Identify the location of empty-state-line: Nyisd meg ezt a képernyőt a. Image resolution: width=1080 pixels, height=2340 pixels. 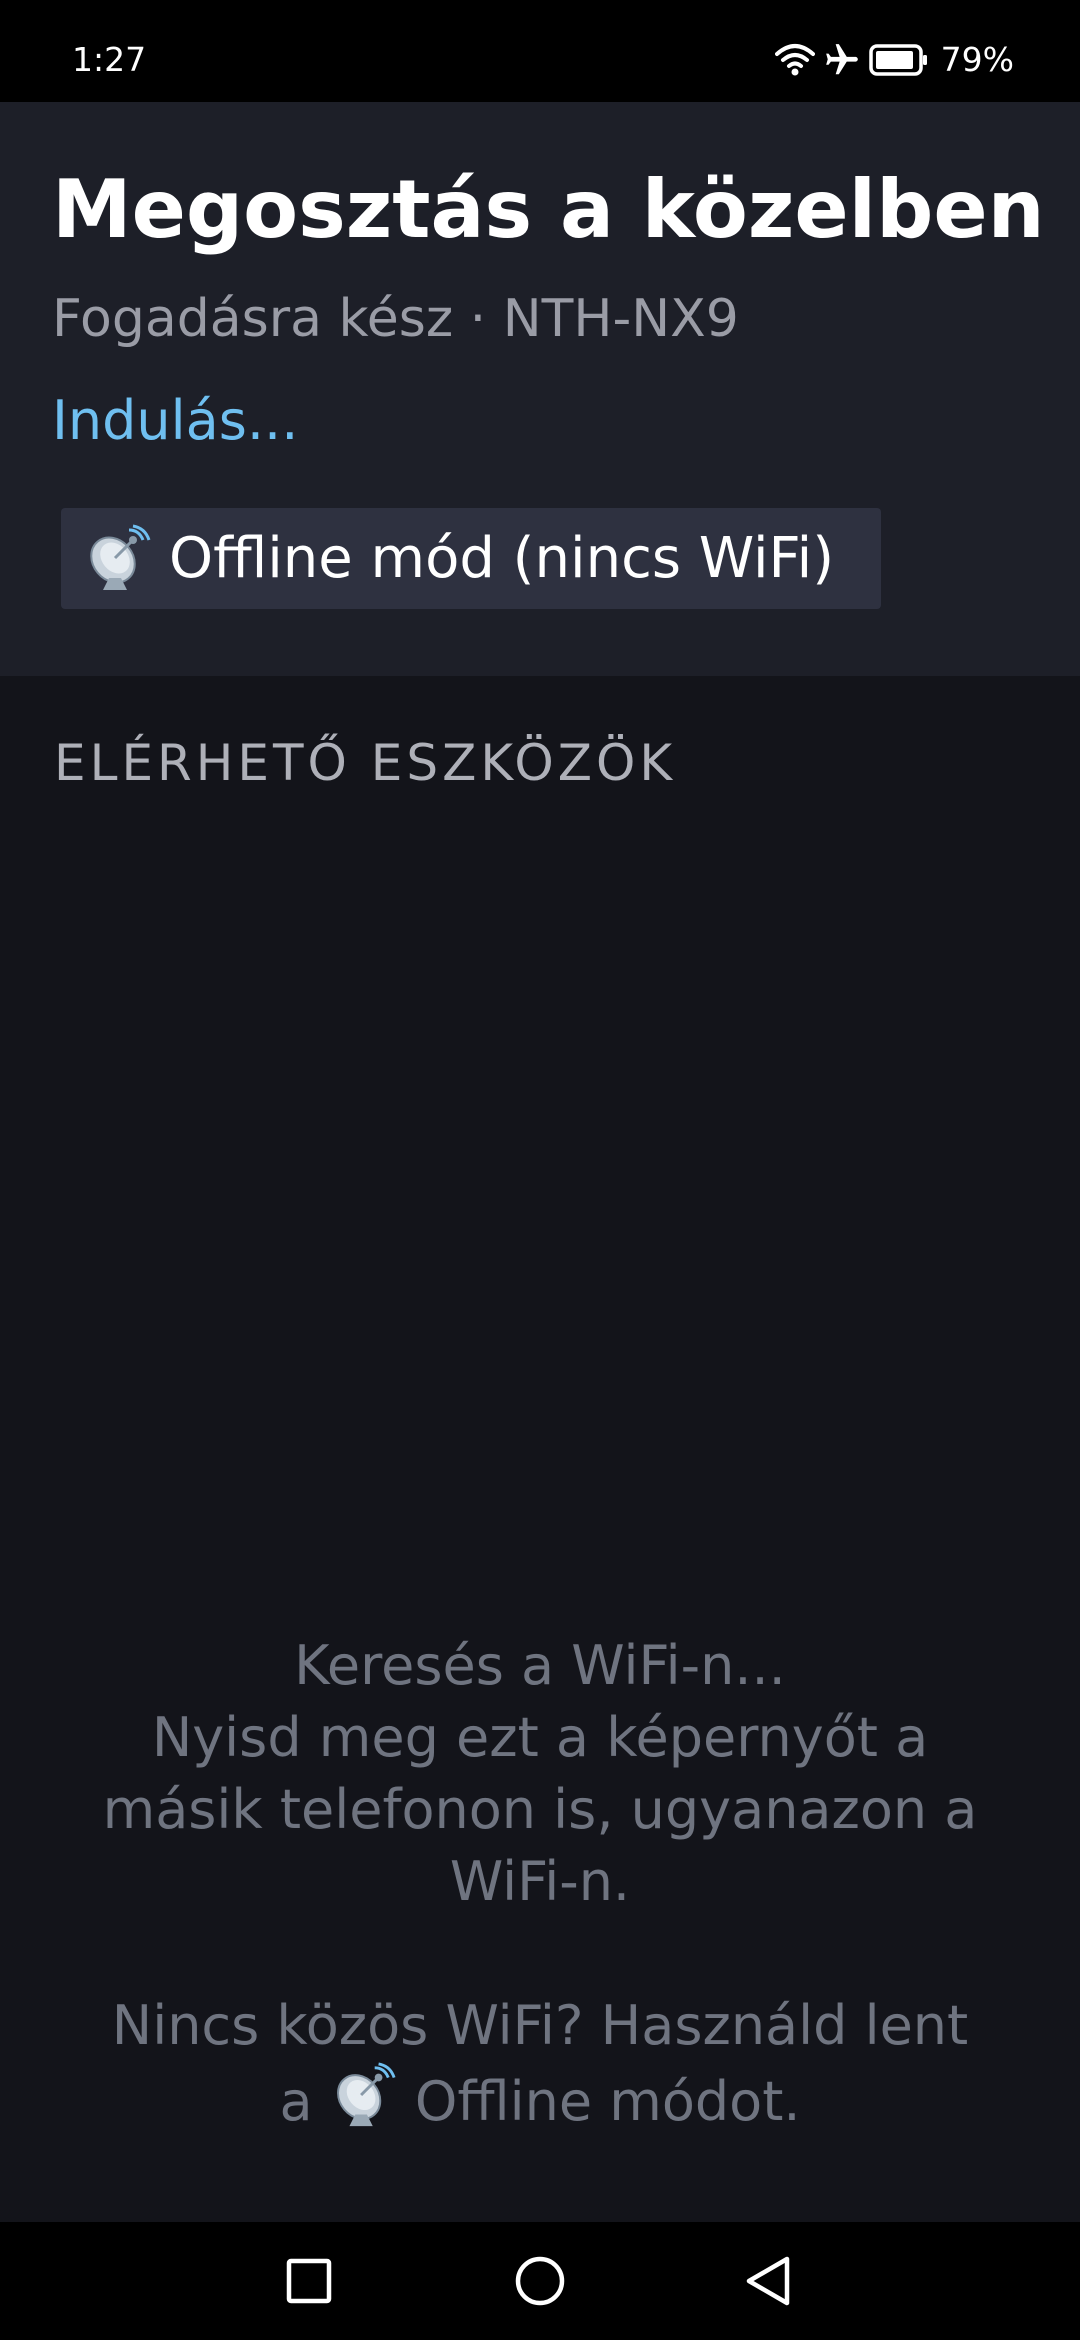
(540, 1737).